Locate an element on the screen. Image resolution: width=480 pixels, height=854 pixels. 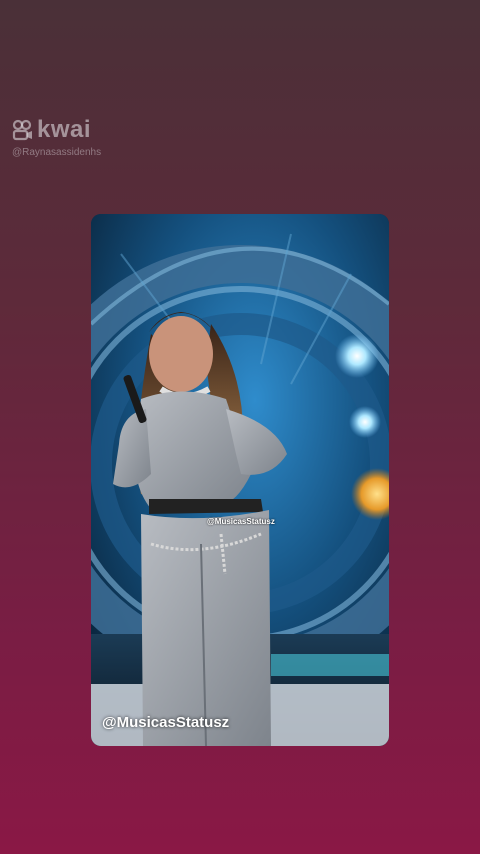
kwai-handle-text: @Raynasassidenhs is located at coordinates (57, 152).